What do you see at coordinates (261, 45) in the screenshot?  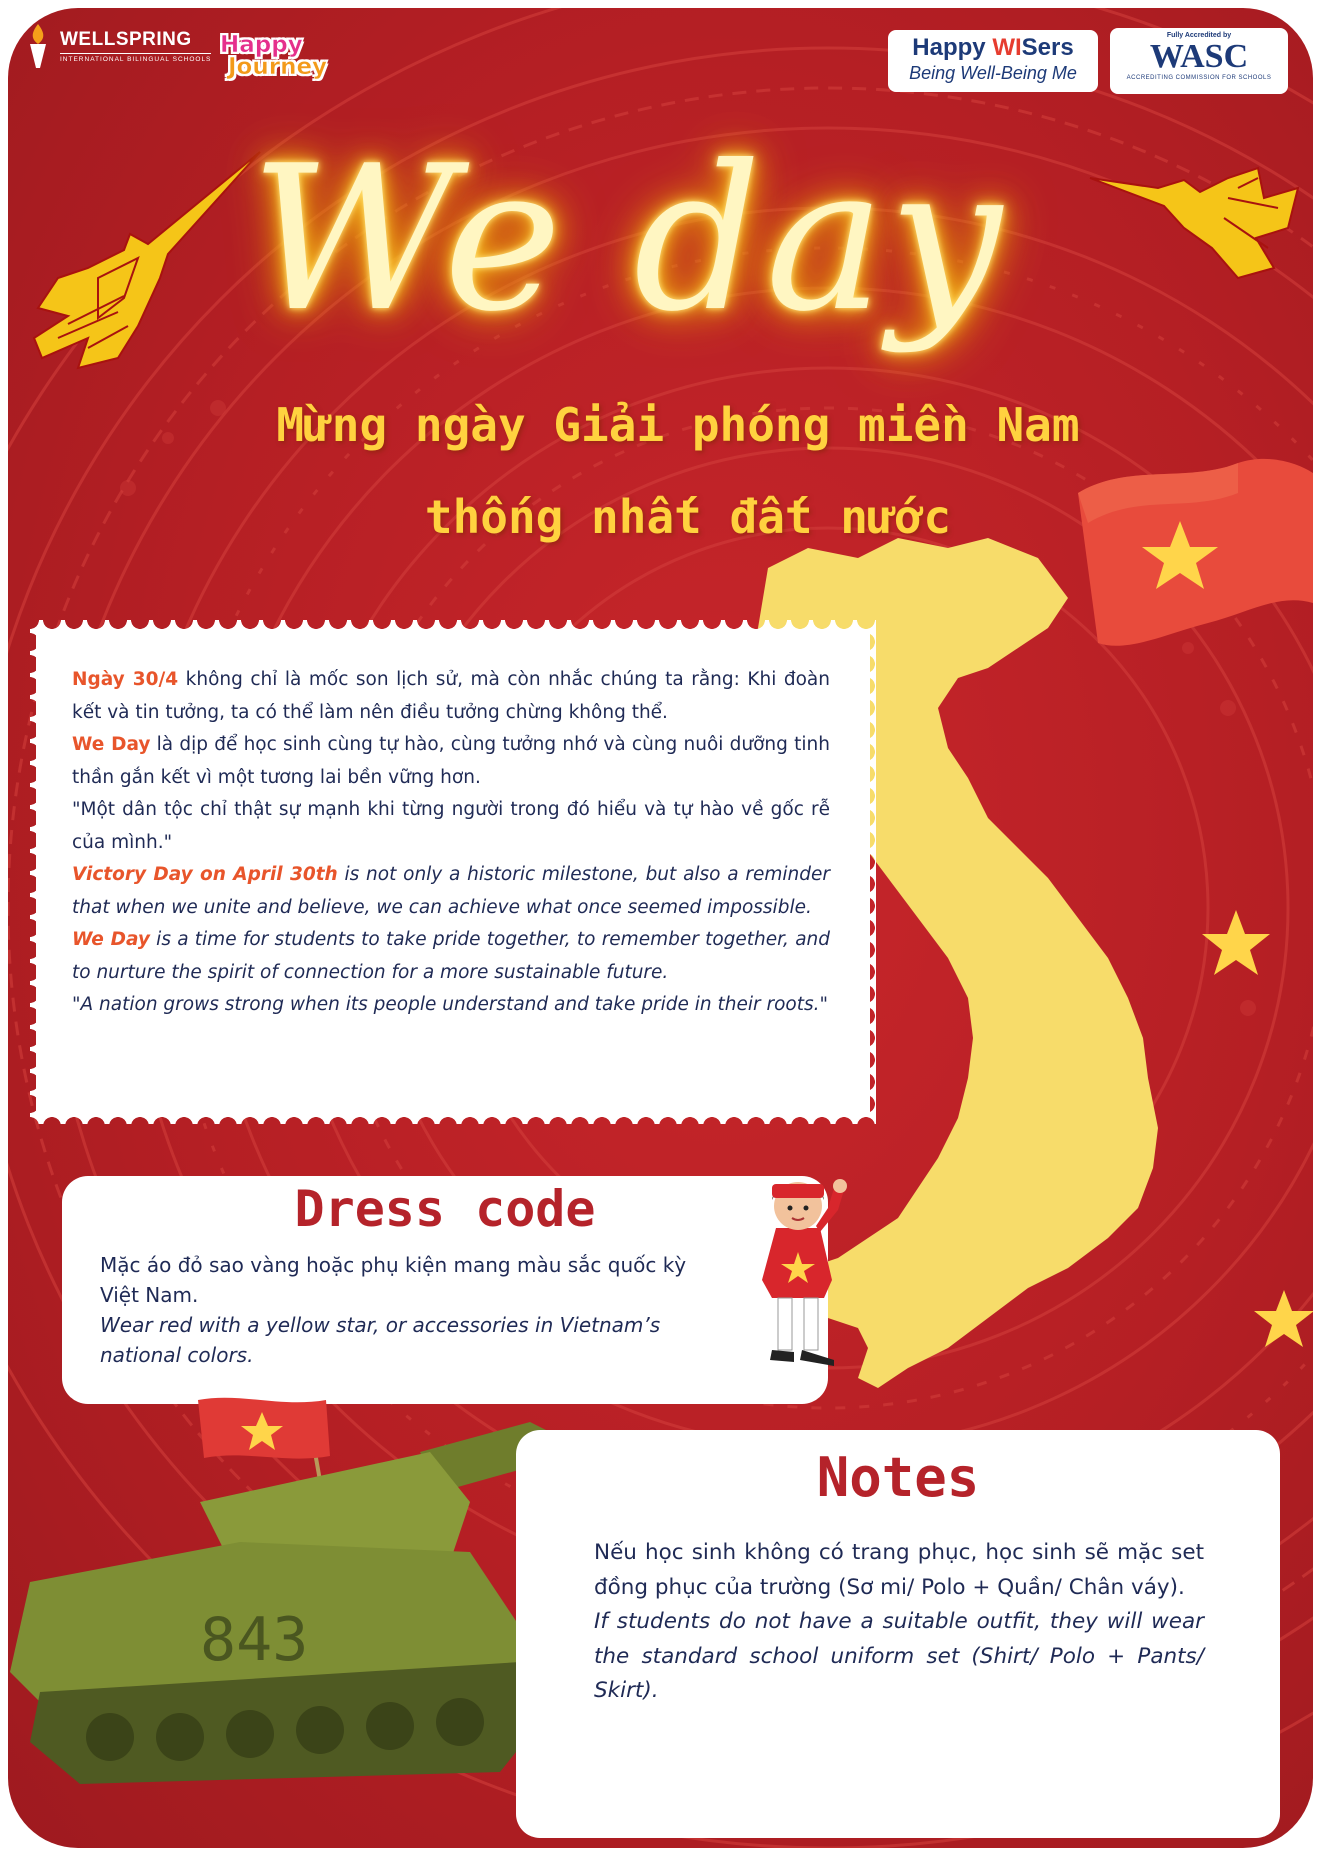 I see `happy-journey-line-1: Happy` at bounding box center [261, 45].